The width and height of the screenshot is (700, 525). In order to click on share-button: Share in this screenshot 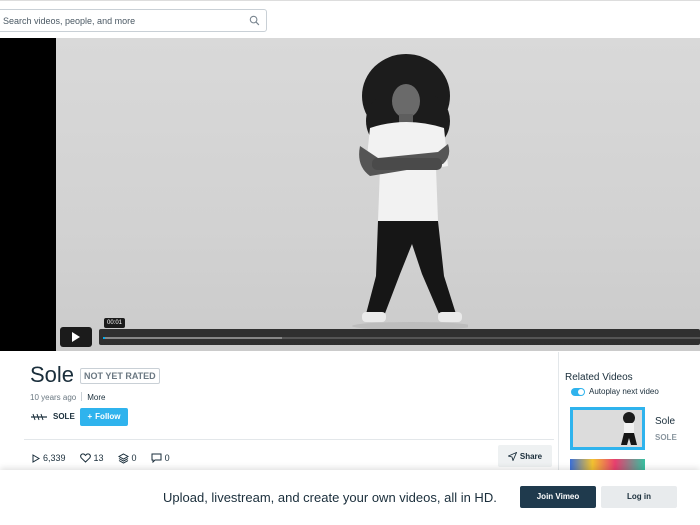, I will do `click(525, 456)`.